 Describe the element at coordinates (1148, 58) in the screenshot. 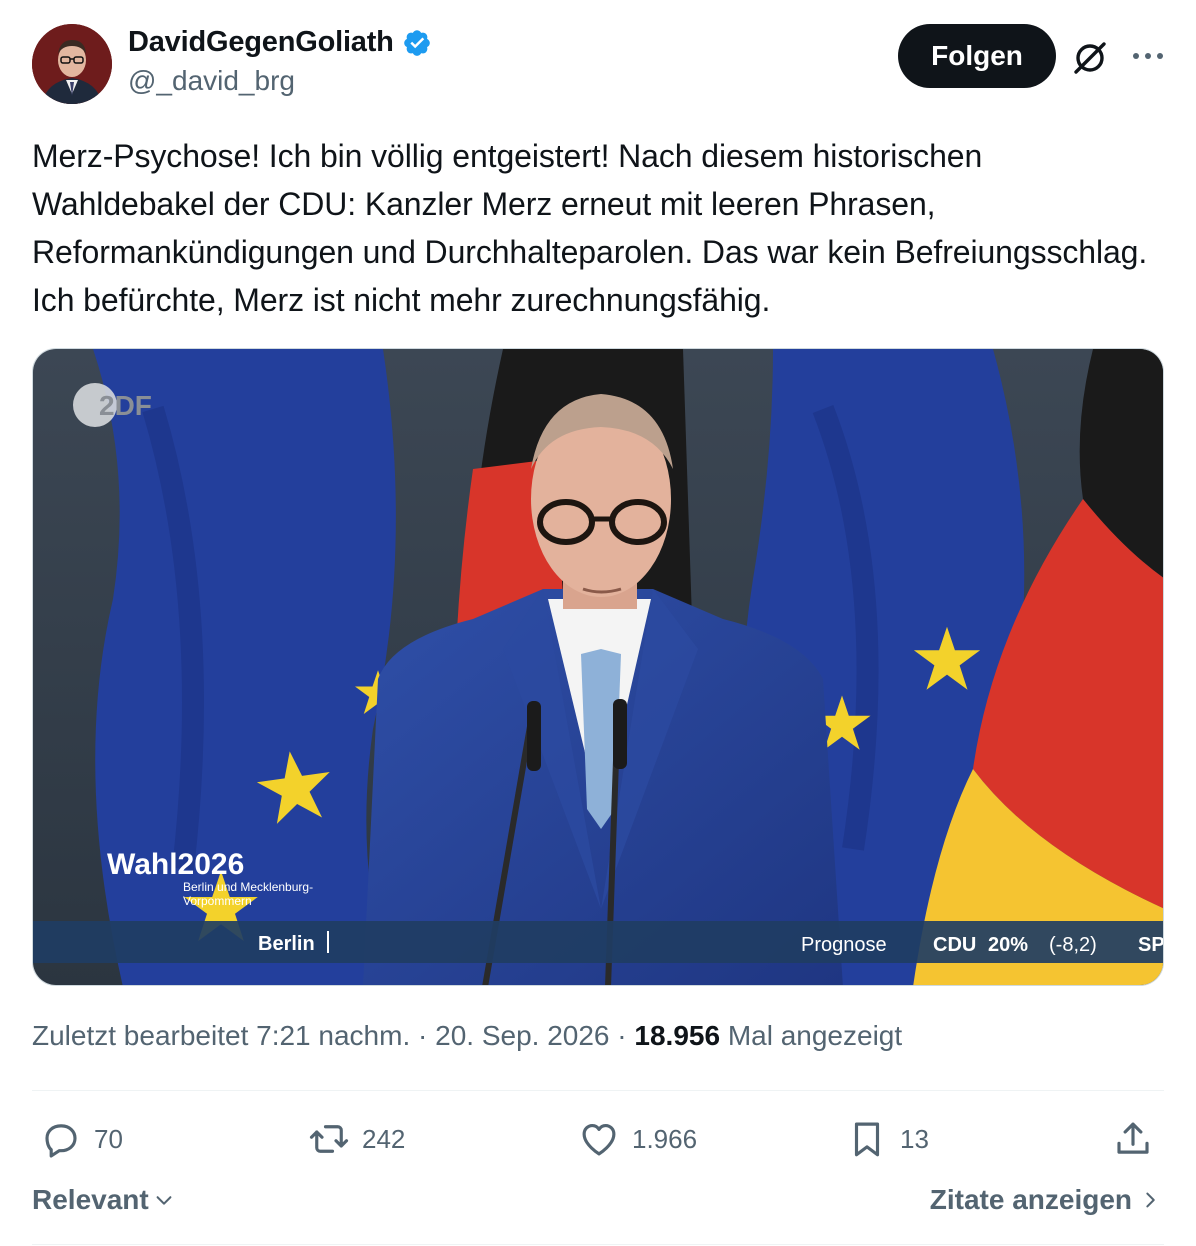

I see `more-icon` at that location.